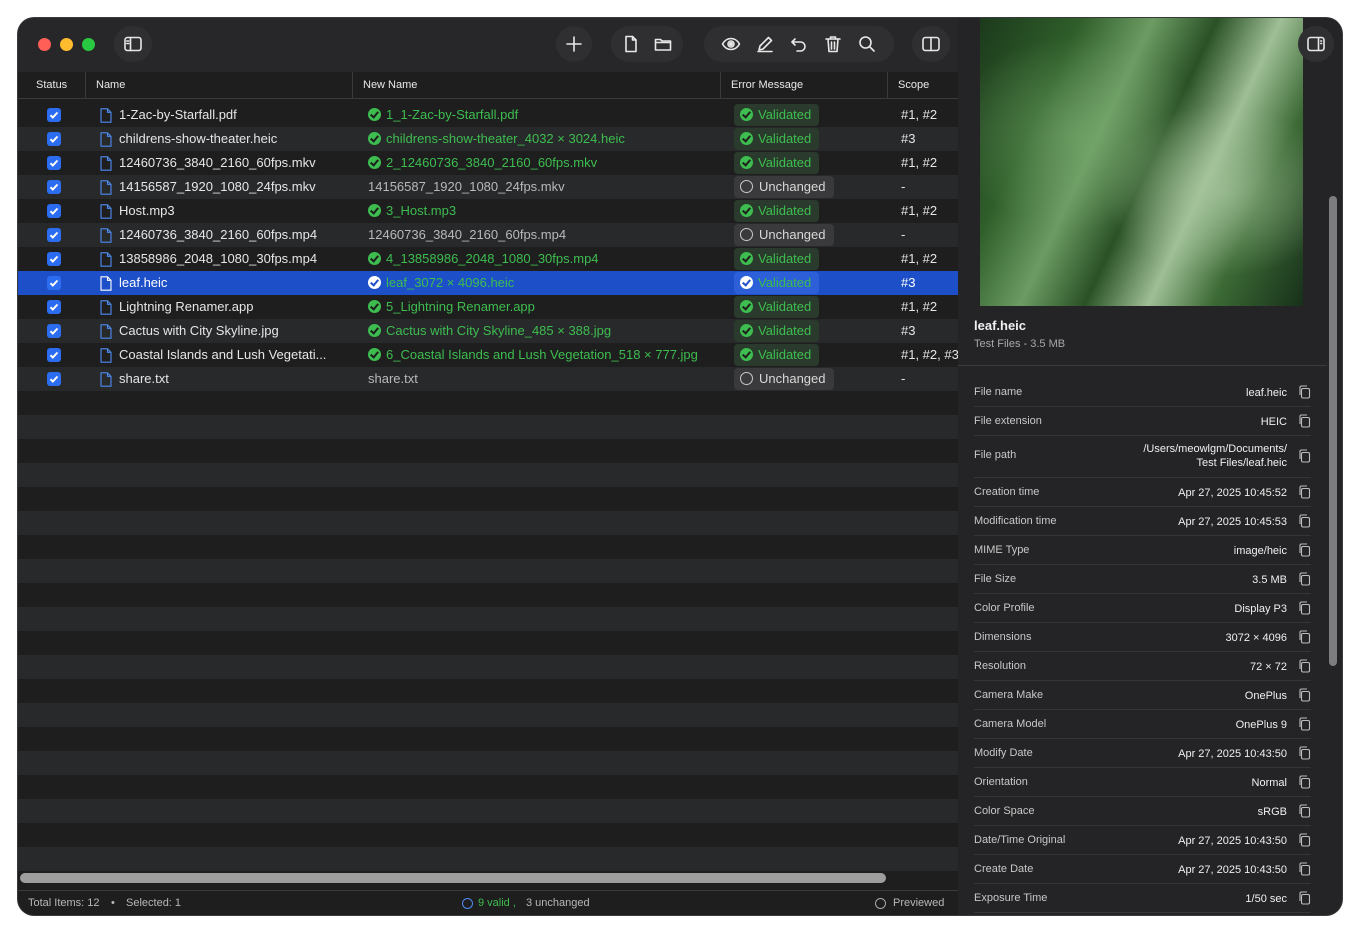  I want to click on table-row: Host.mp3 3_Host.mp3 Validated #1, #2, so click(488, 211).